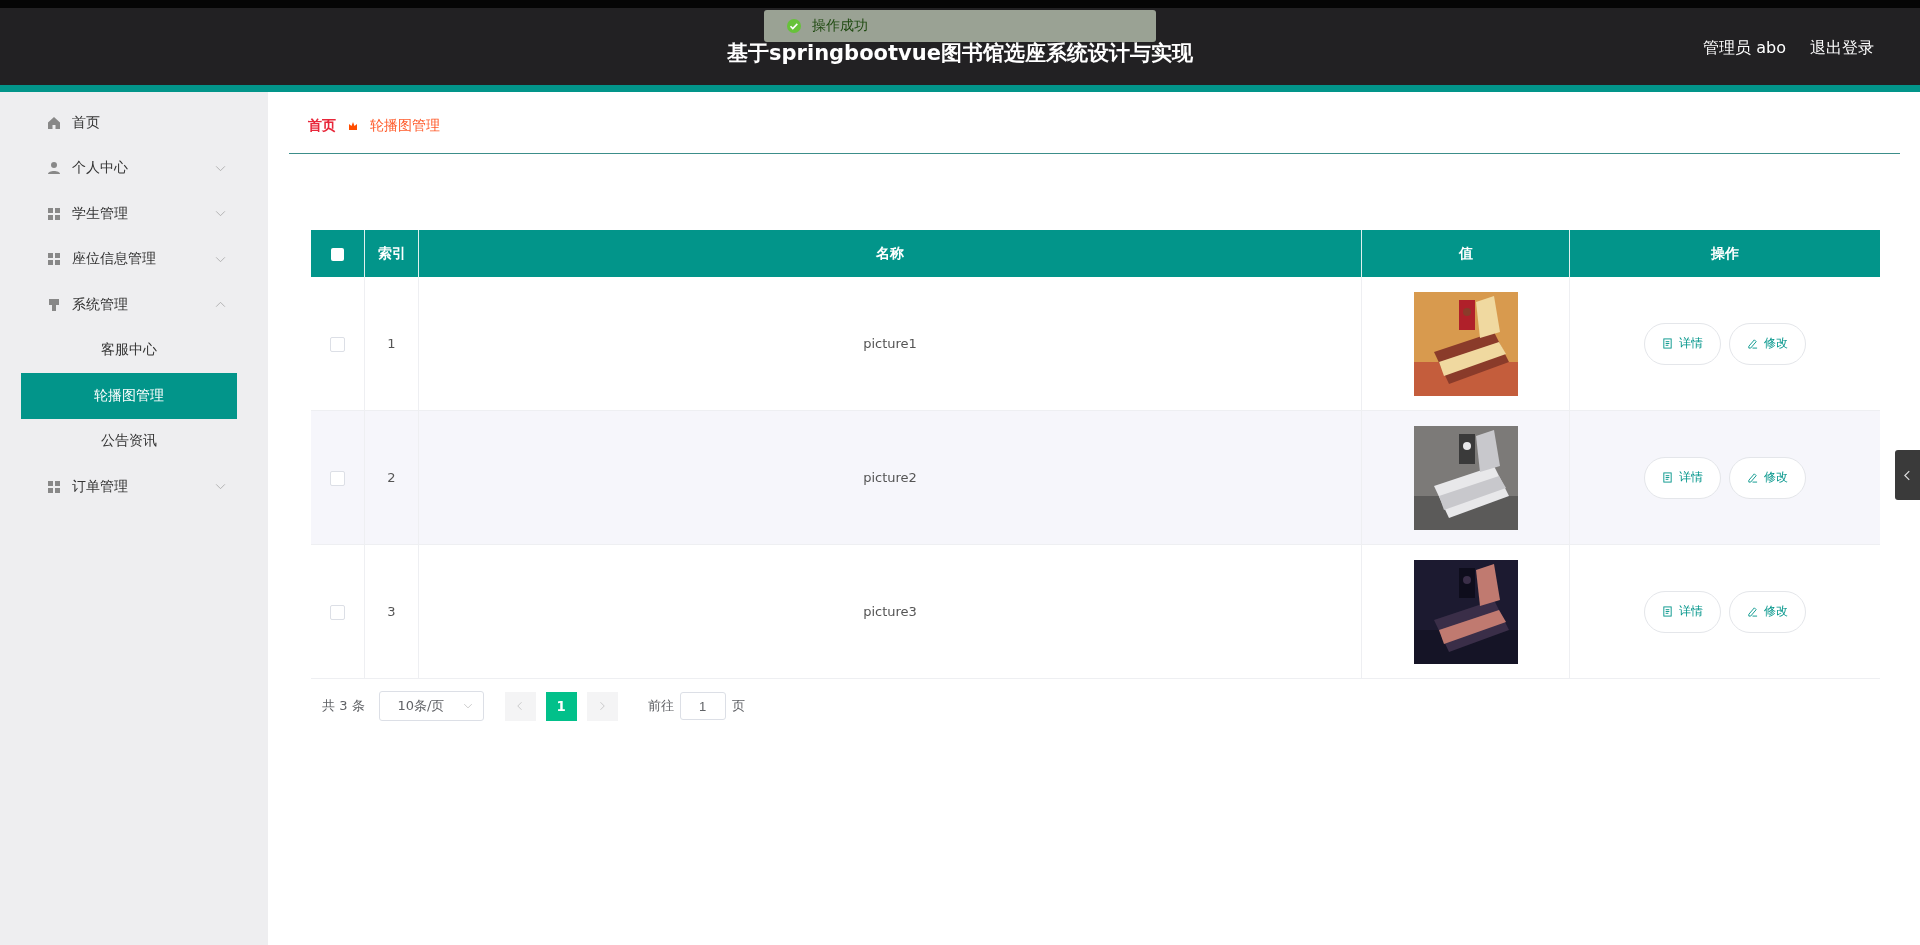  I want to click on menu-item: 座位信息管理, so click(134, 259).